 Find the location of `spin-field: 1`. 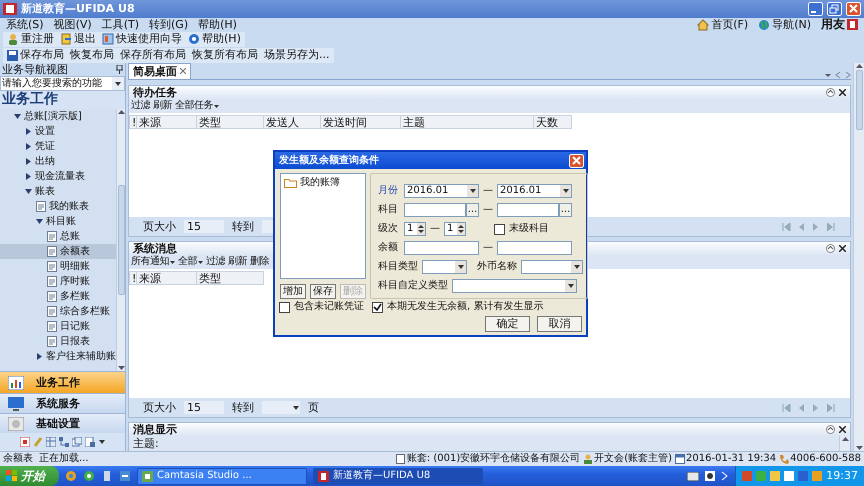

spin-field: 1 is located at coordinates (415, 229).